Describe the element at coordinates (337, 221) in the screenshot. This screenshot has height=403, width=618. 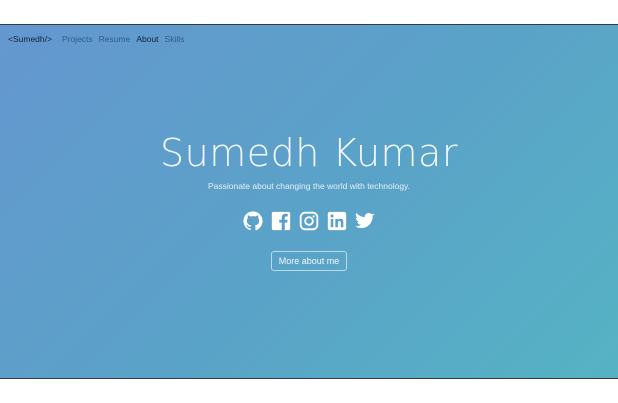
I see `linkedin-icon` at that location.